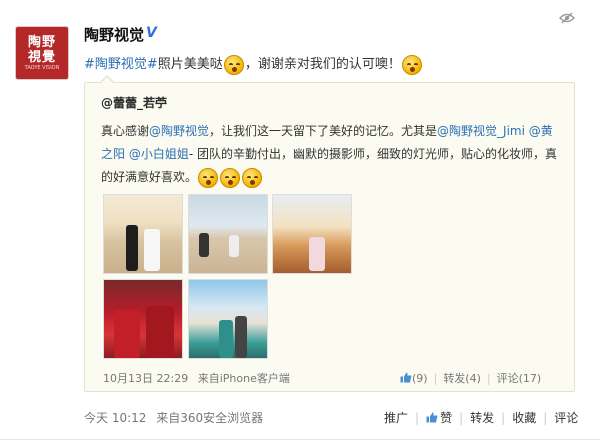 This screenshot has width=600, height=443. Describe the element at coordinates (567, 18) in the screenshot. I see `eye-off-icon` at that location.